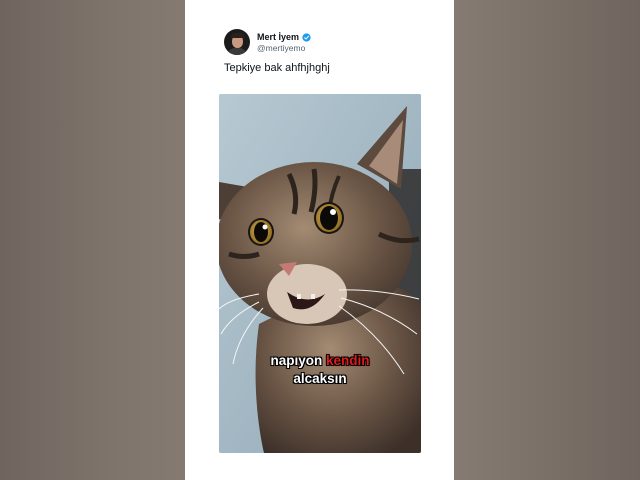 Image resolution: width=640 pixels, height=480 pixels. Describe the element at coordinates (277, 68) in the screenshot. I see `tweet-text: Tepkiye bak ahfhjhghj` at that location.